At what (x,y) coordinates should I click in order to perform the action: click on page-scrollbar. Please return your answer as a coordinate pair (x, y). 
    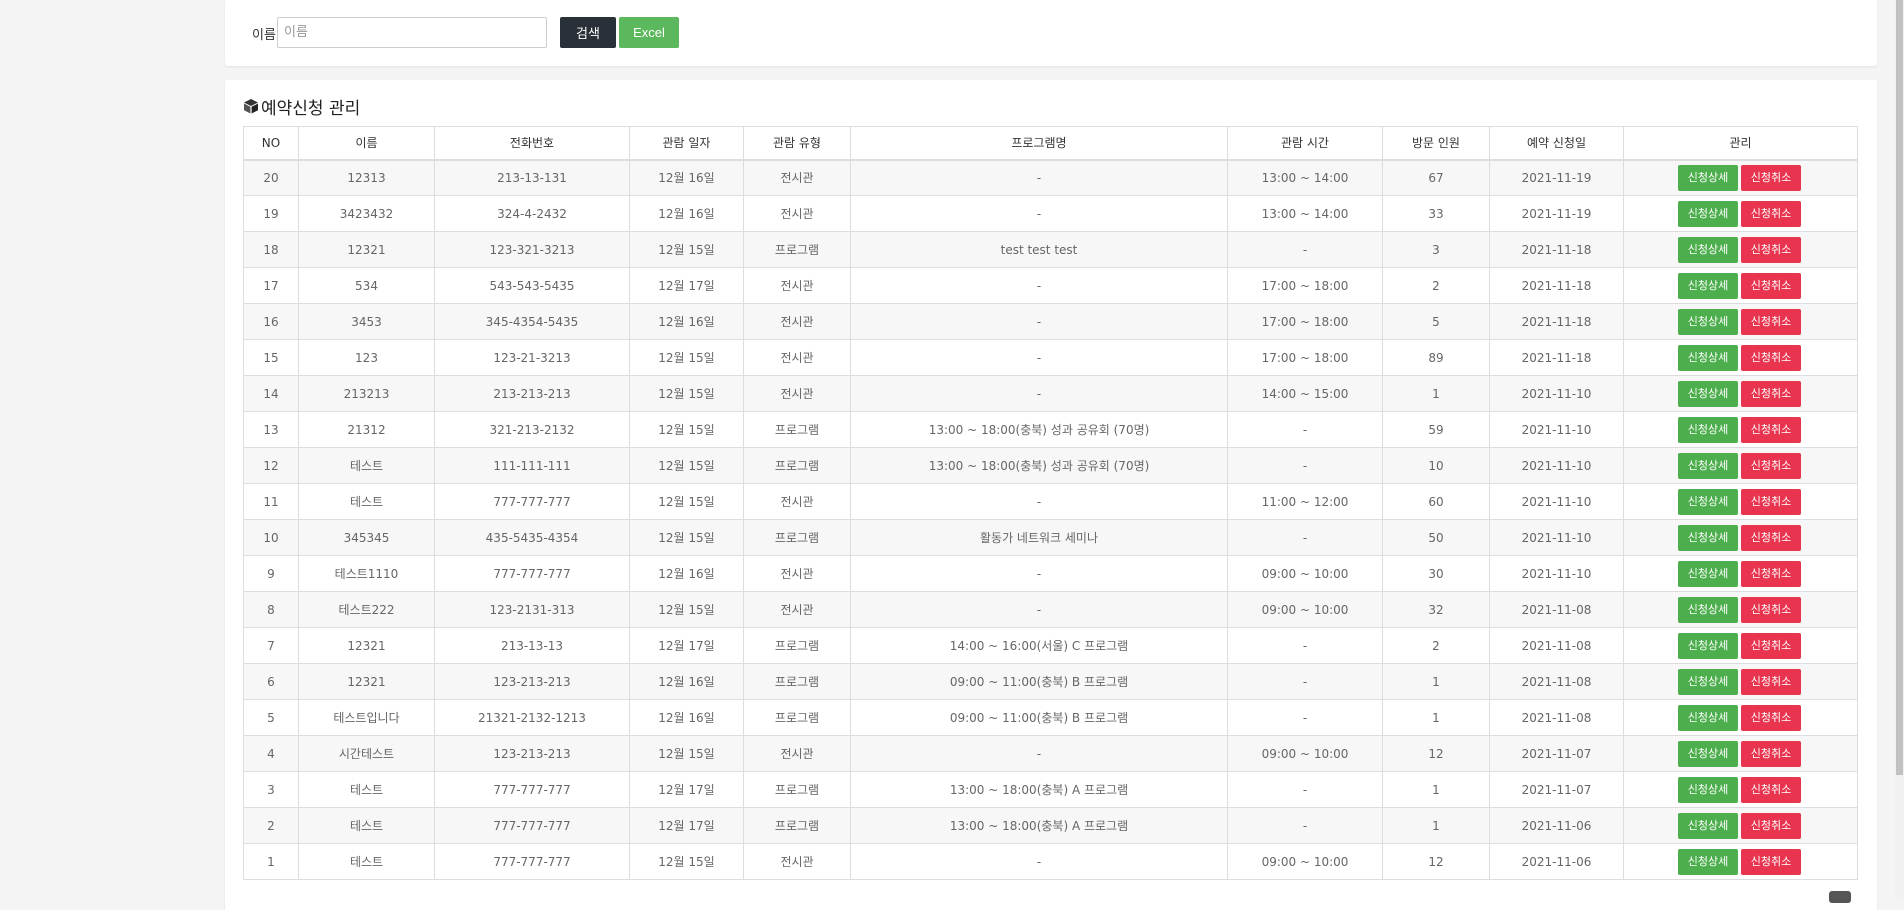
    Looking at the image, I should click on (1899, 450).